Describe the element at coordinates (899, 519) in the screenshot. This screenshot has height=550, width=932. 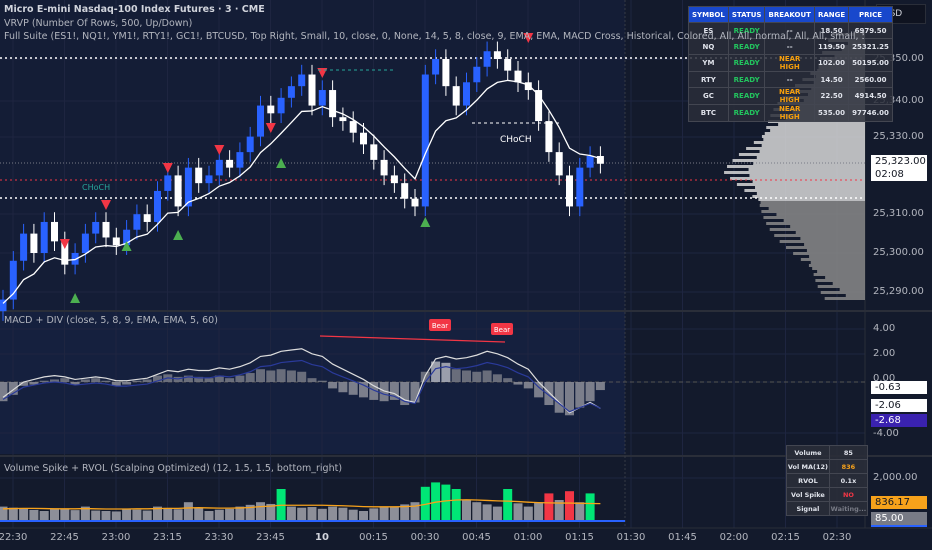
I see `vol-tag: 85.00` at that location.